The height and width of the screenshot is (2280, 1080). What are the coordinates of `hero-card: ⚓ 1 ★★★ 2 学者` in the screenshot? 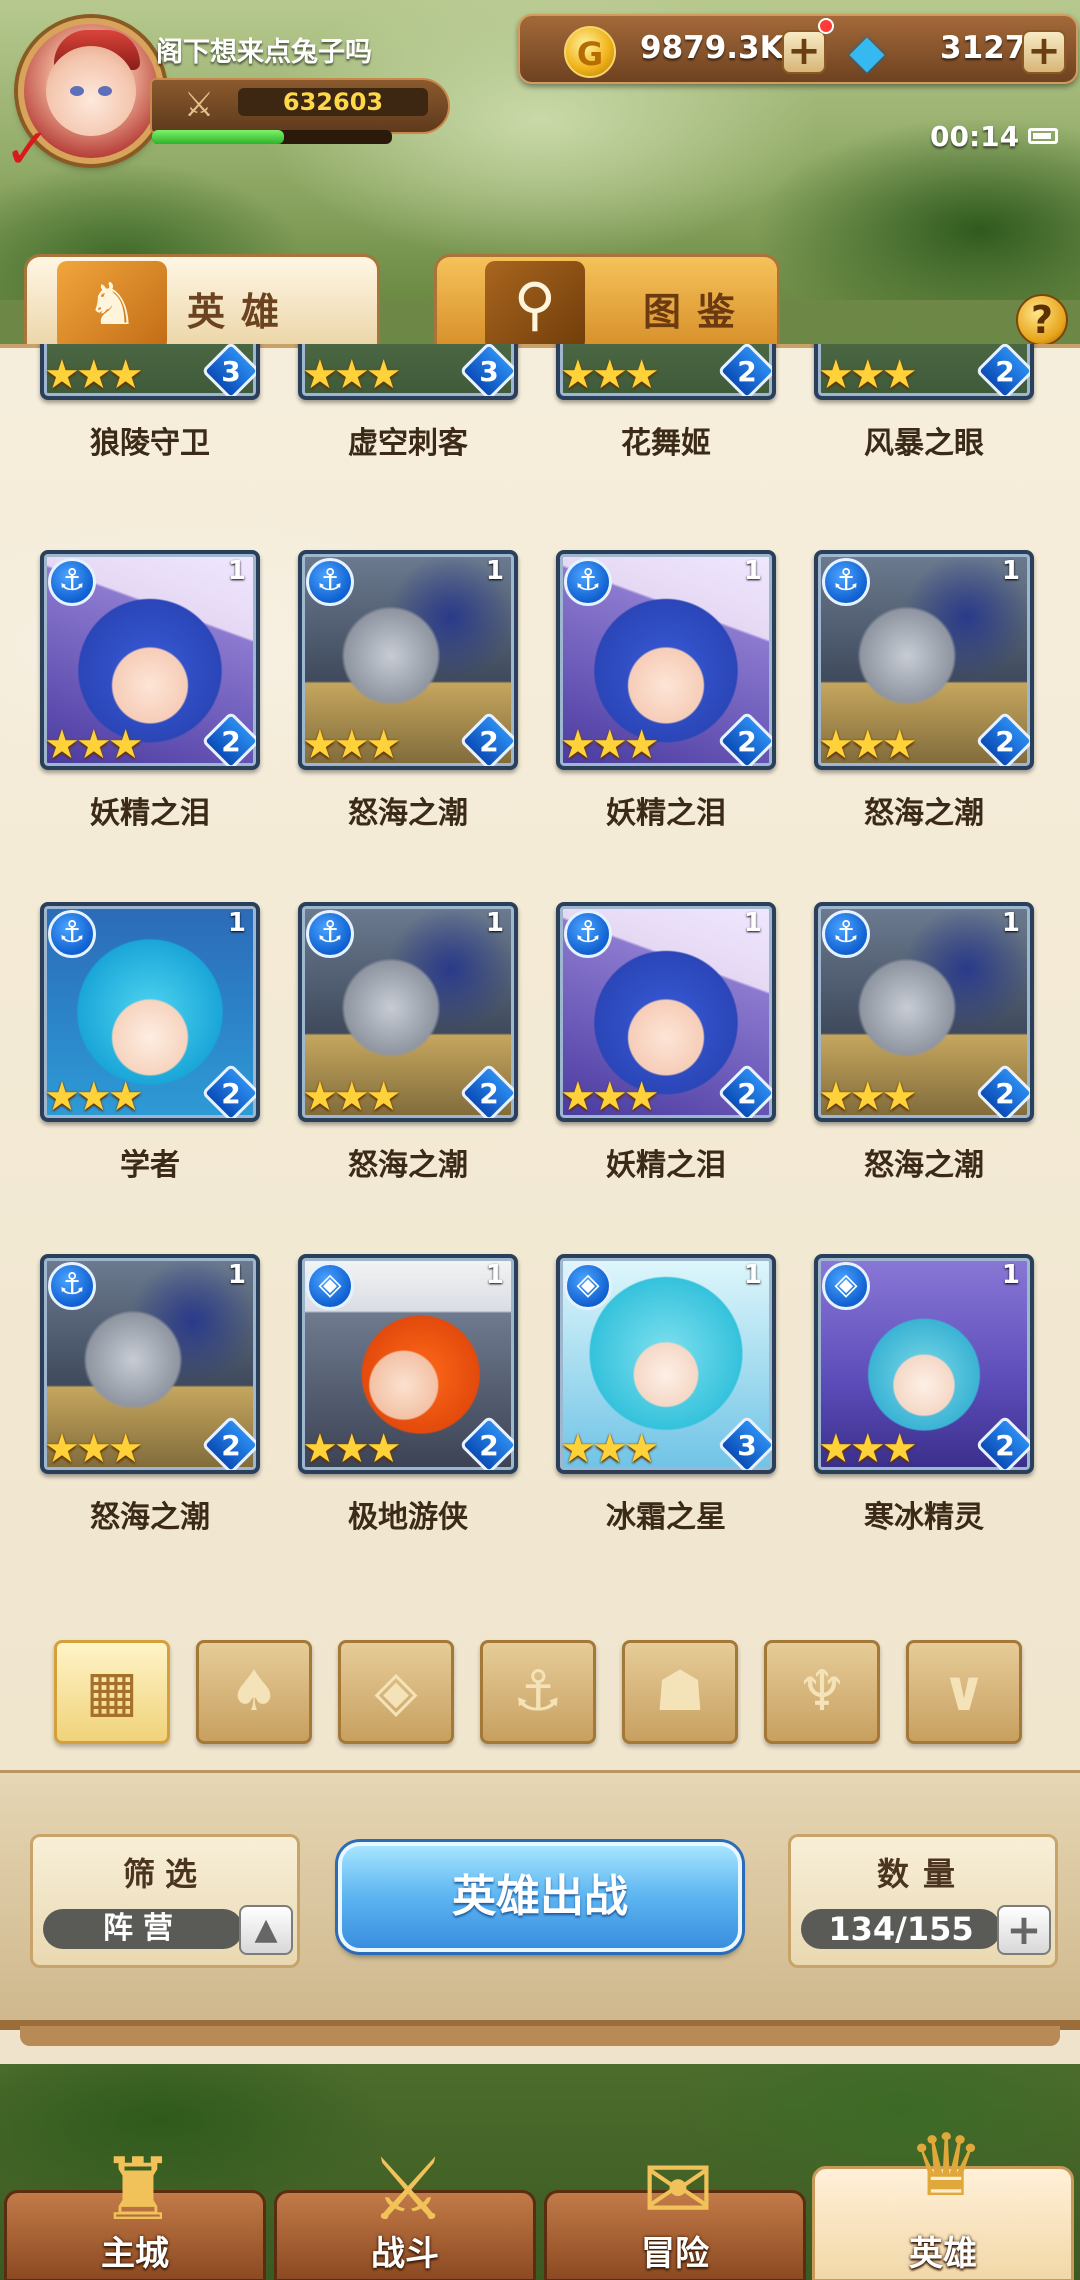 It's located at (150, 1042).